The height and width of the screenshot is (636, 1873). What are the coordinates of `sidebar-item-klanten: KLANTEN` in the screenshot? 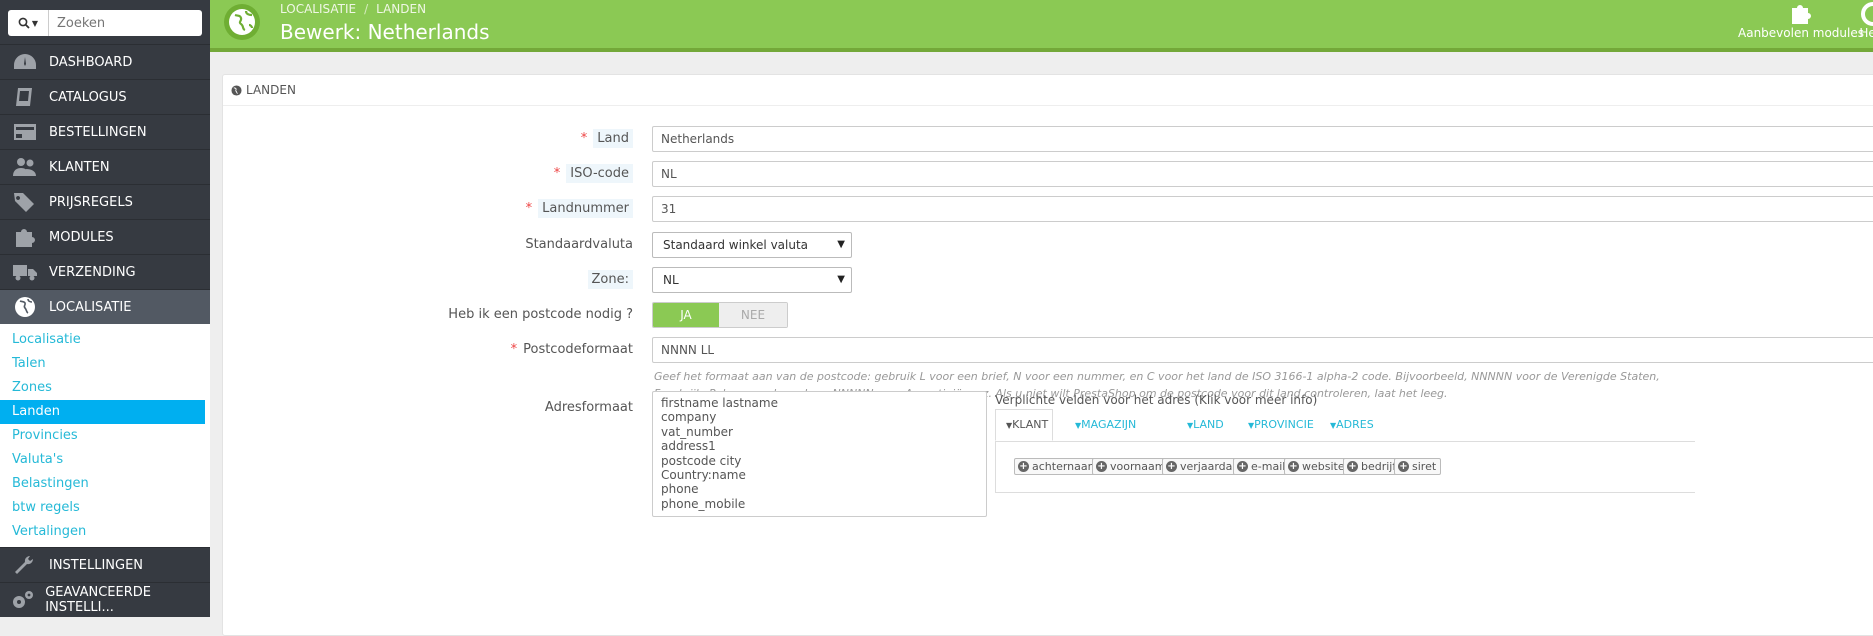 It's located at (105, 166).